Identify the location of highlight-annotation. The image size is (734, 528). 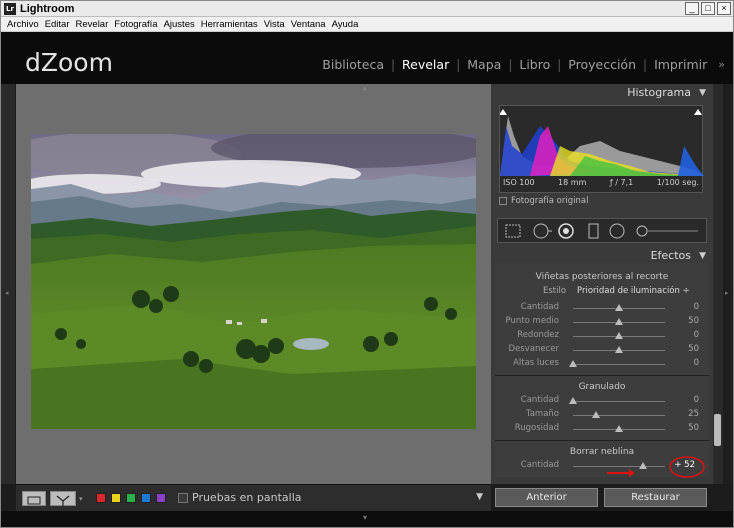
(656, 467).